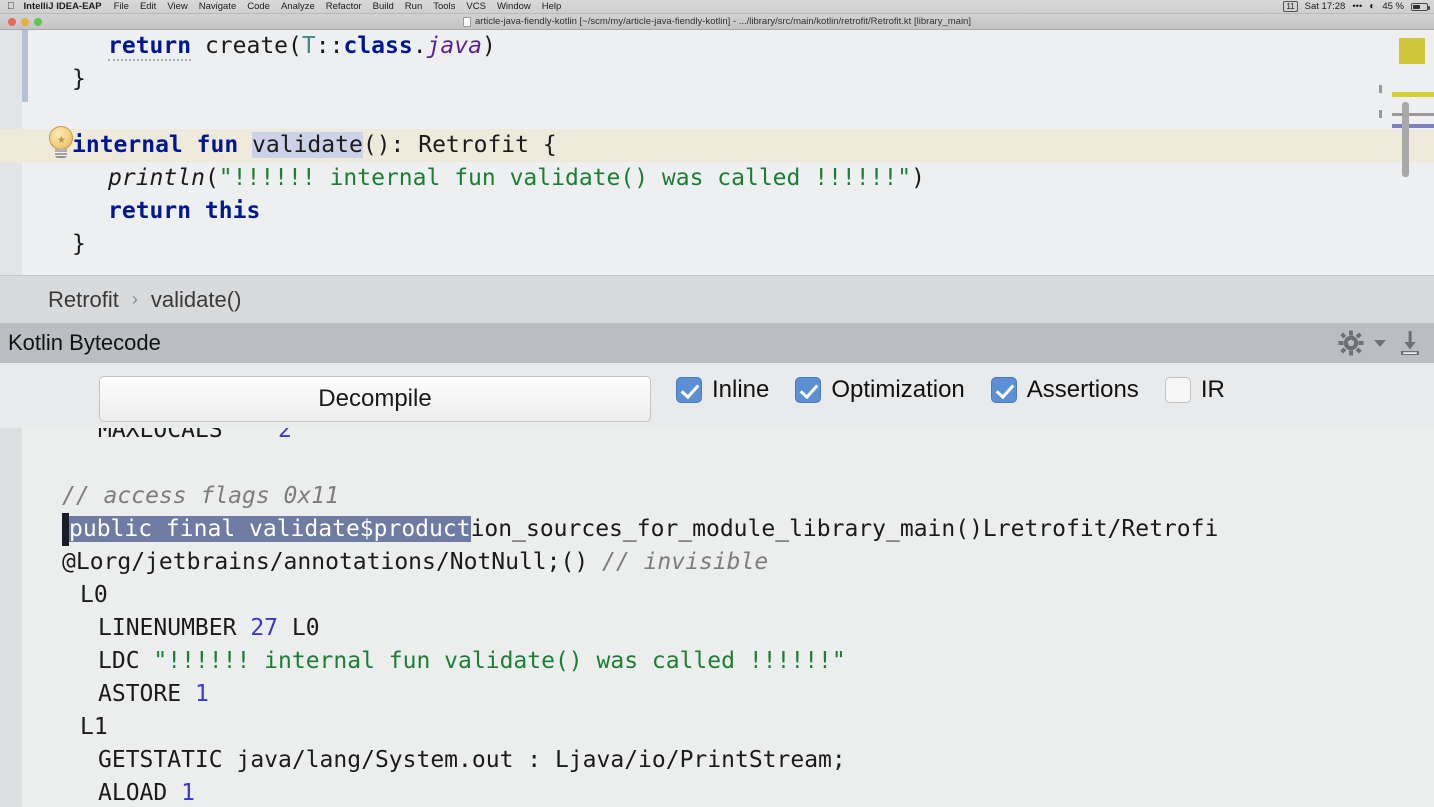  I want to click on checkbox-optimization: Optimization, so click(880, 390).